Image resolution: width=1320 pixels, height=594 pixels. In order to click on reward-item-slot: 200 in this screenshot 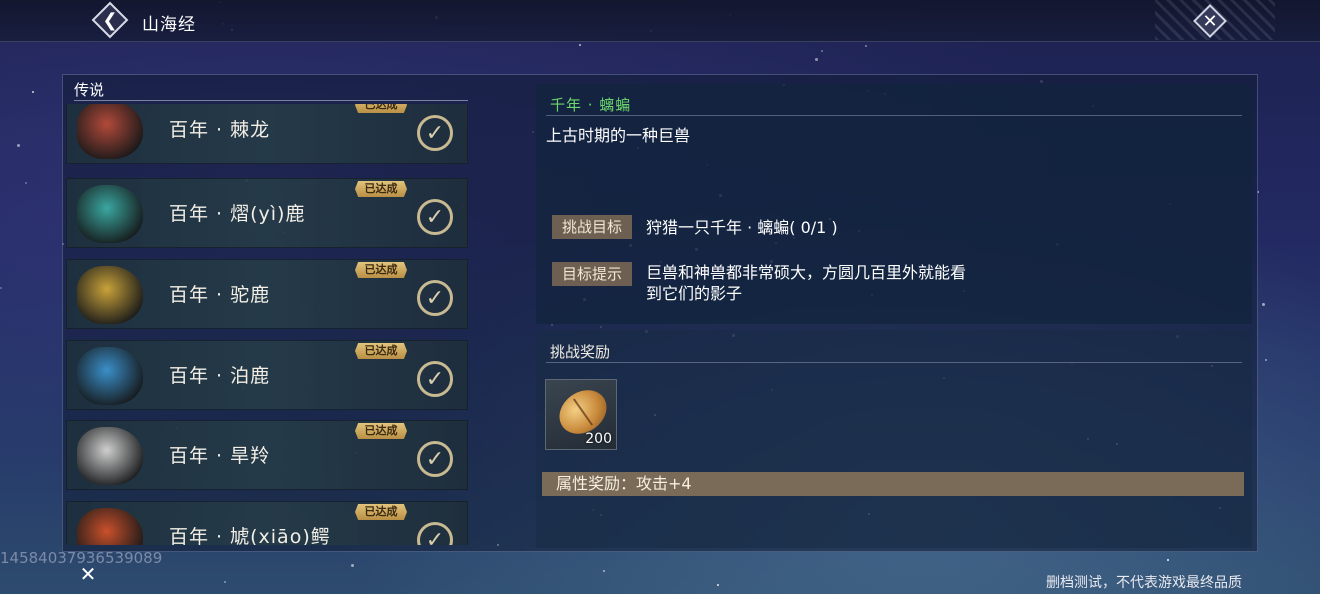, I will do `click(581, 414)`.